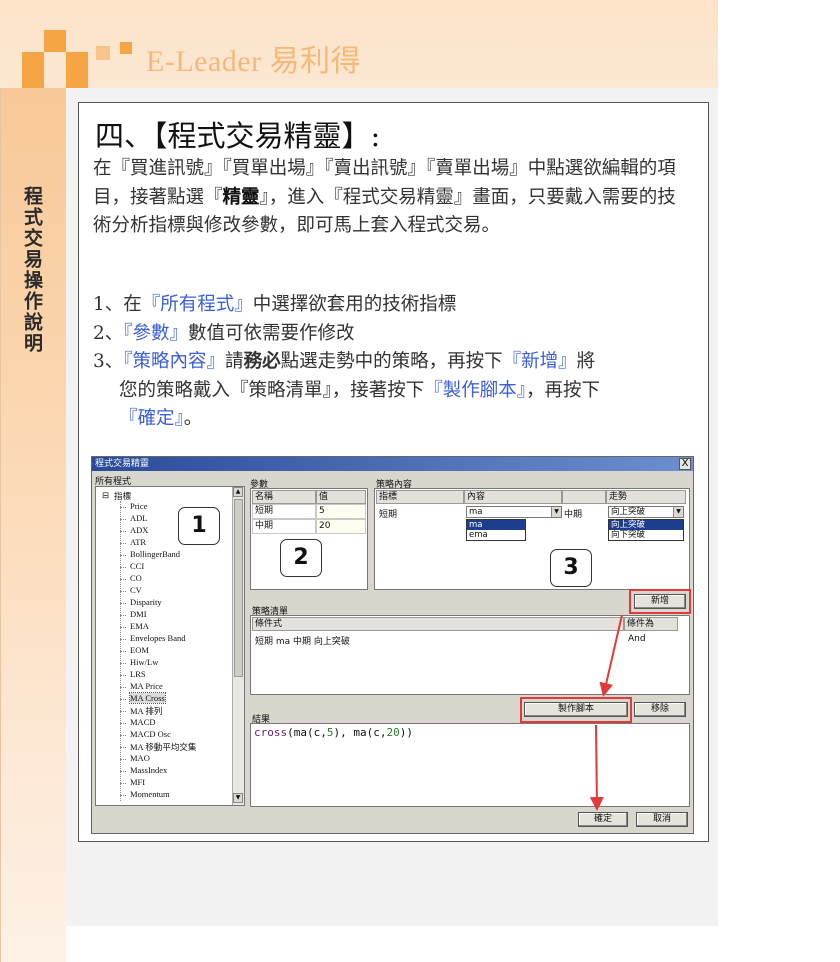  I want to click on tree-item: ADX, so click(139, 530).